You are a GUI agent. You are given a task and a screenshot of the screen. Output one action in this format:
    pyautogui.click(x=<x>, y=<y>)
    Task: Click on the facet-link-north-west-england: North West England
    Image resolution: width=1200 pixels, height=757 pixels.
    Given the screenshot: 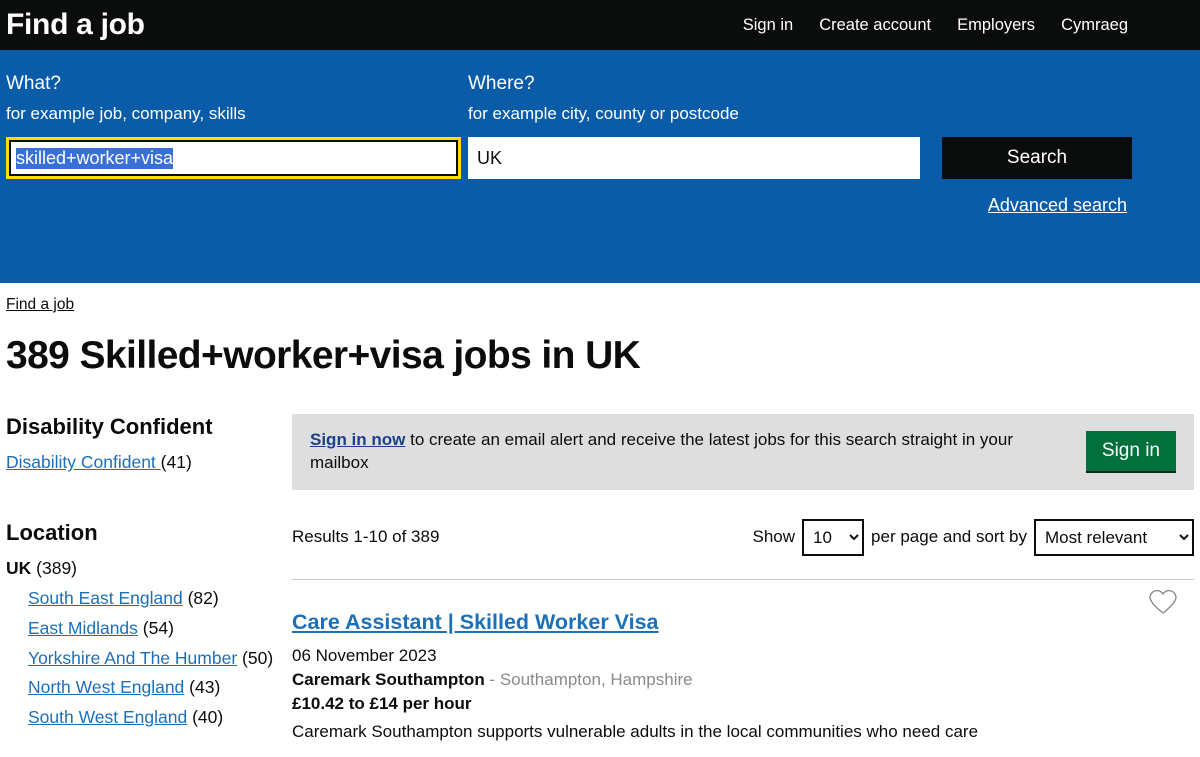 What is the action you would take?
    pyautogui.click(x=106, y=687)
    